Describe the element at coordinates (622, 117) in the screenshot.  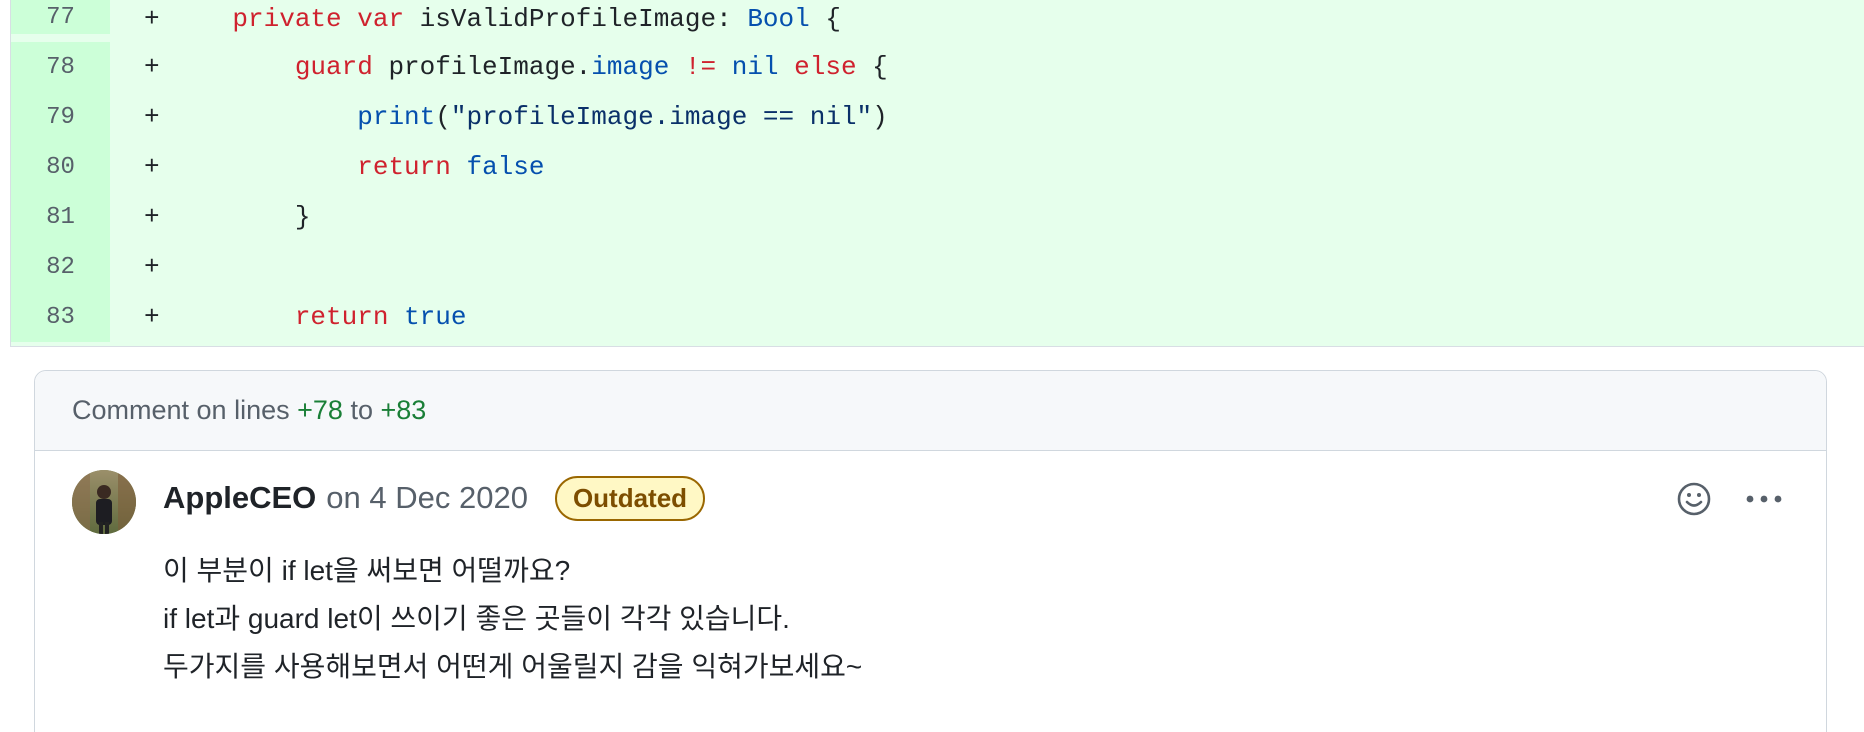
I see `code-line: print("profileImage.image == nil")` at that location.